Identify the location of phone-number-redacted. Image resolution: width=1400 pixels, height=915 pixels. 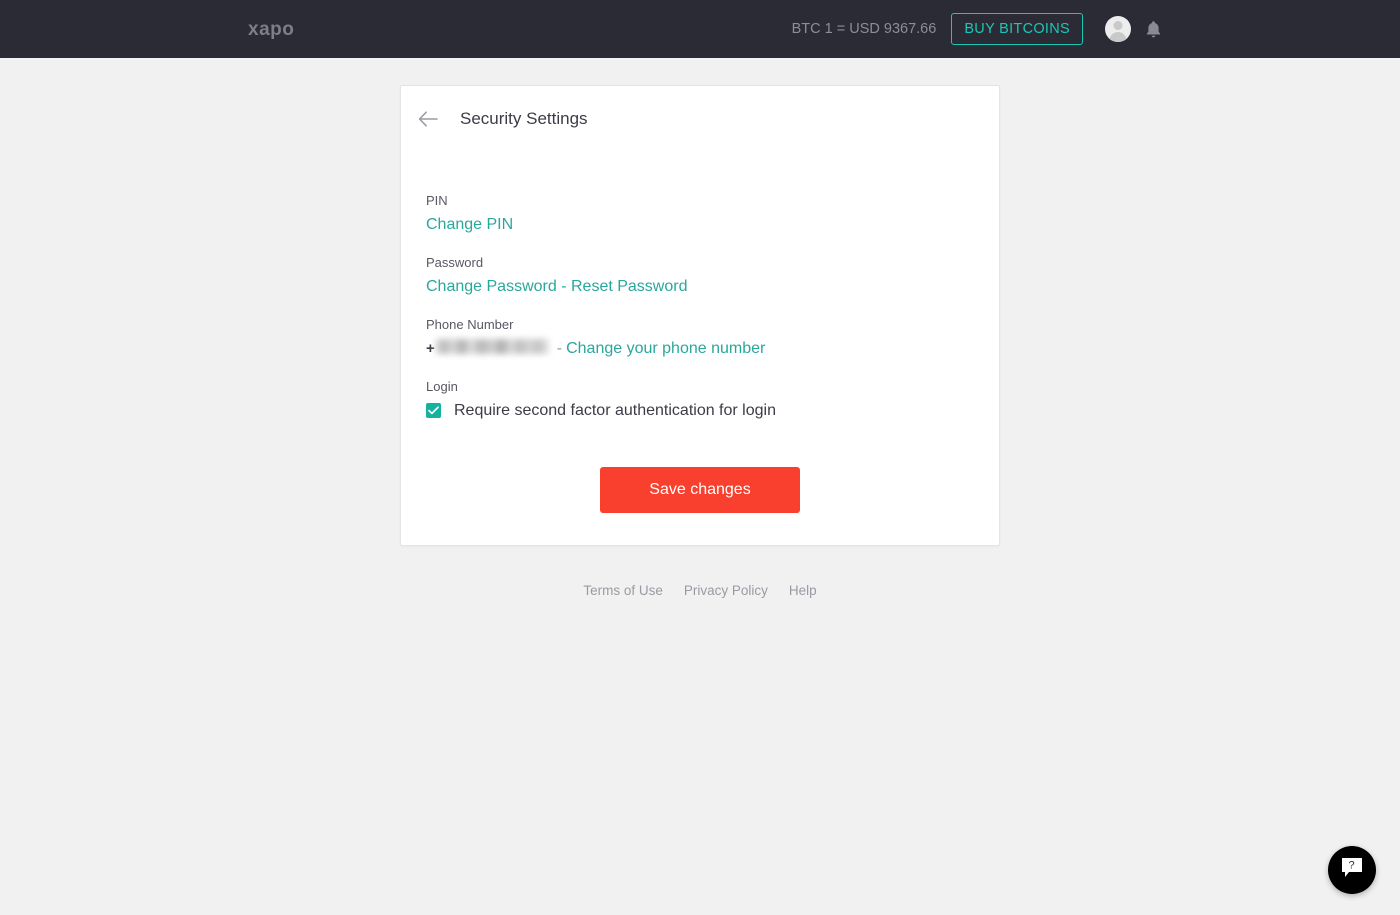
(492, 346).